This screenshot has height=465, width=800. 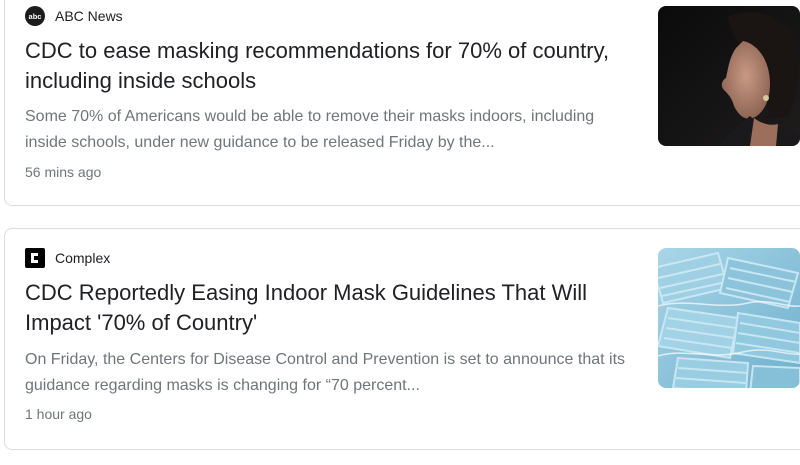 What do you see at coordinates (35, 258) in the screenshot?
I see `complex-logo-icon` at bounding box center [35, 258].